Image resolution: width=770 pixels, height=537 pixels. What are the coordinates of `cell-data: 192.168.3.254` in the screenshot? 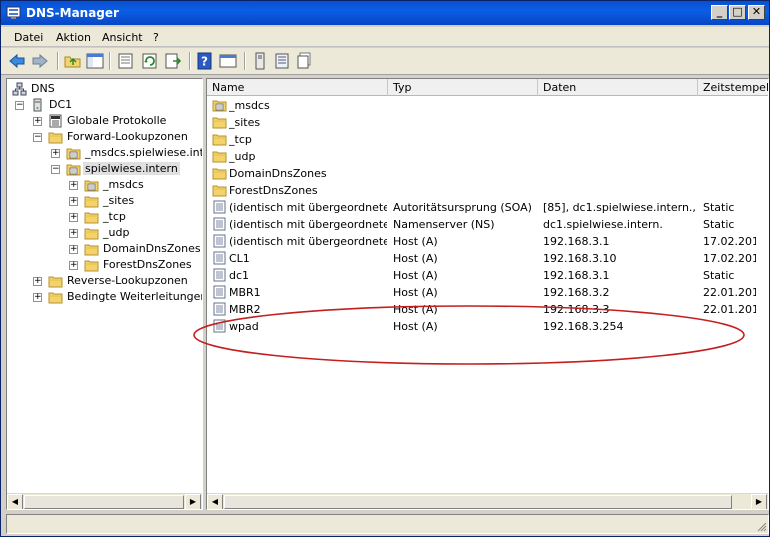 It's located at (583, 326).